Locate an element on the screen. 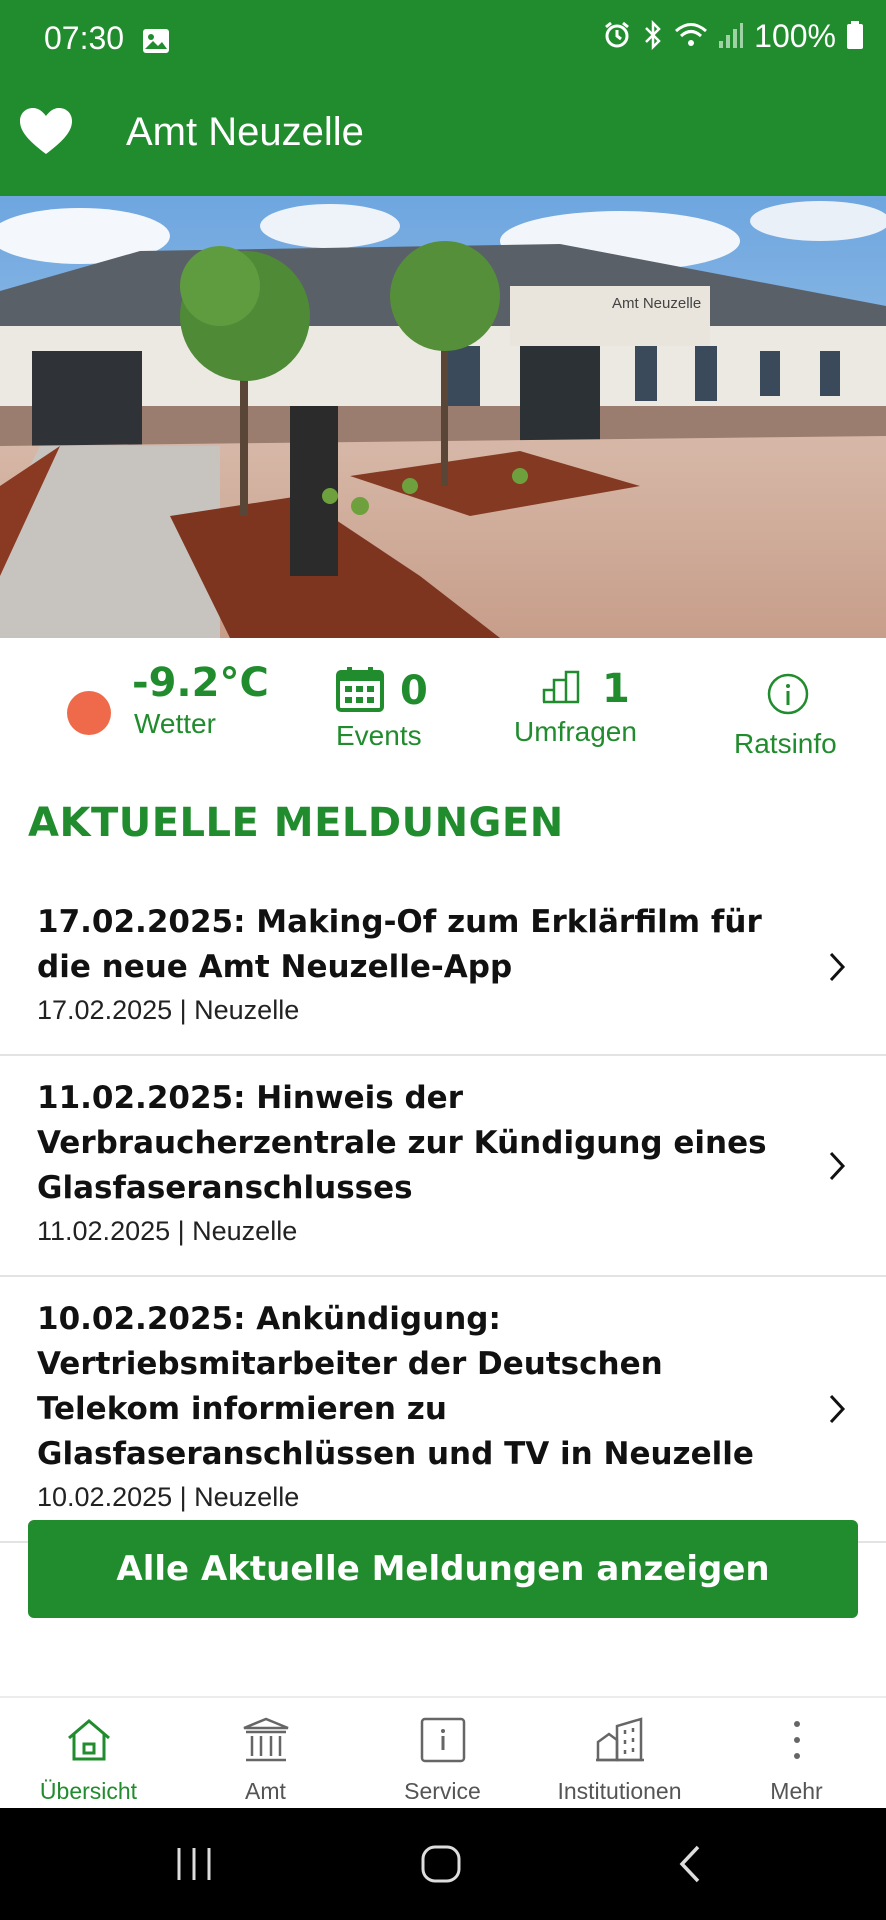 The image size is (886, 1920). nav-label: Amt is located at coordinates (265, 1791).